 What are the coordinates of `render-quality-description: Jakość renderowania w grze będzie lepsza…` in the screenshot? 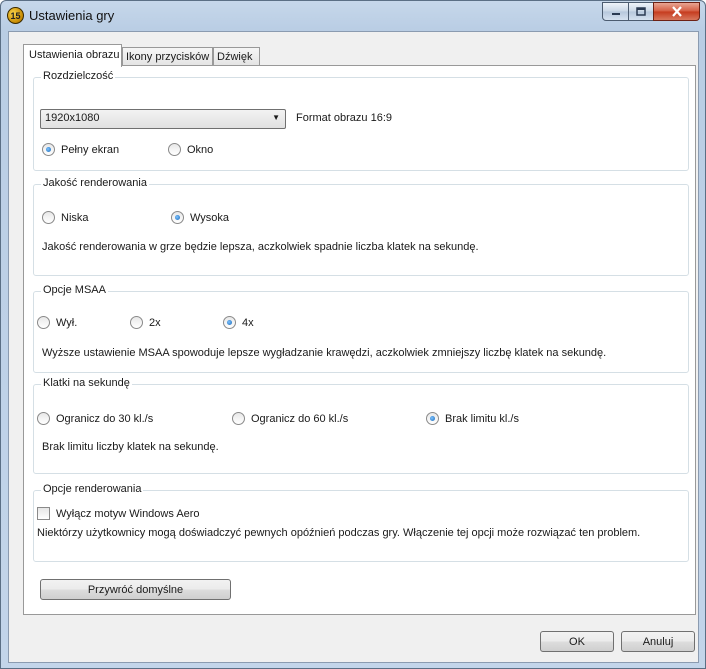 It's located at (260, 247).